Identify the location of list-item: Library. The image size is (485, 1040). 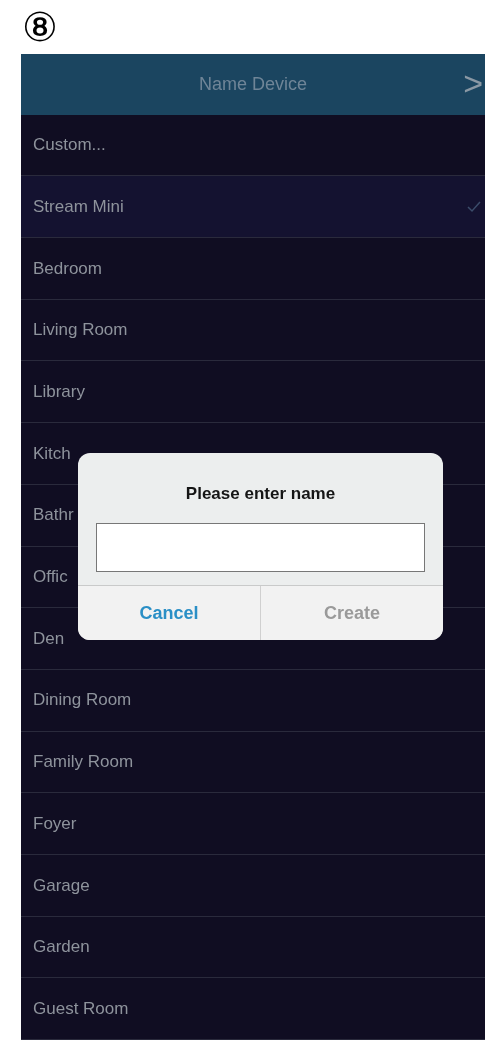
(253, 392).